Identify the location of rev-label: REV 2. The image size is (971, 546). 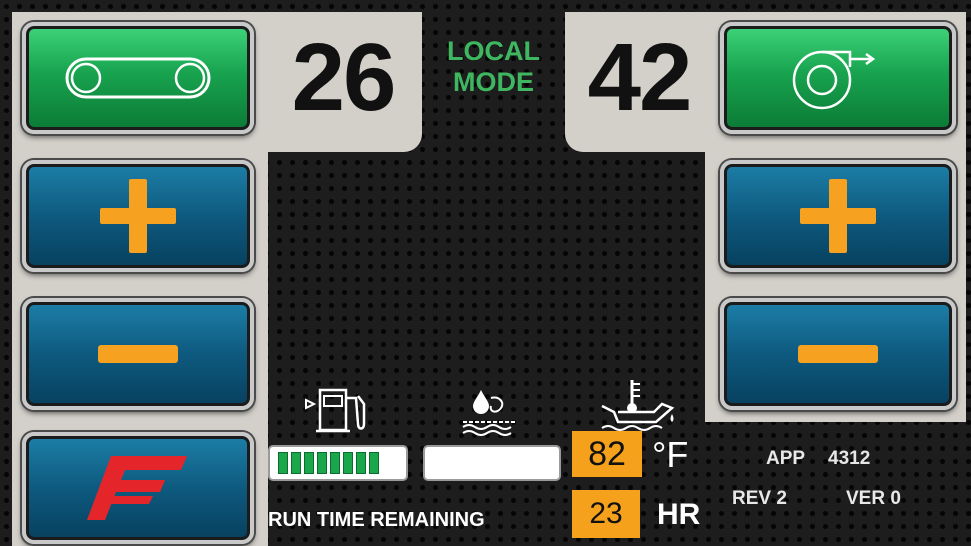
(759, 498).